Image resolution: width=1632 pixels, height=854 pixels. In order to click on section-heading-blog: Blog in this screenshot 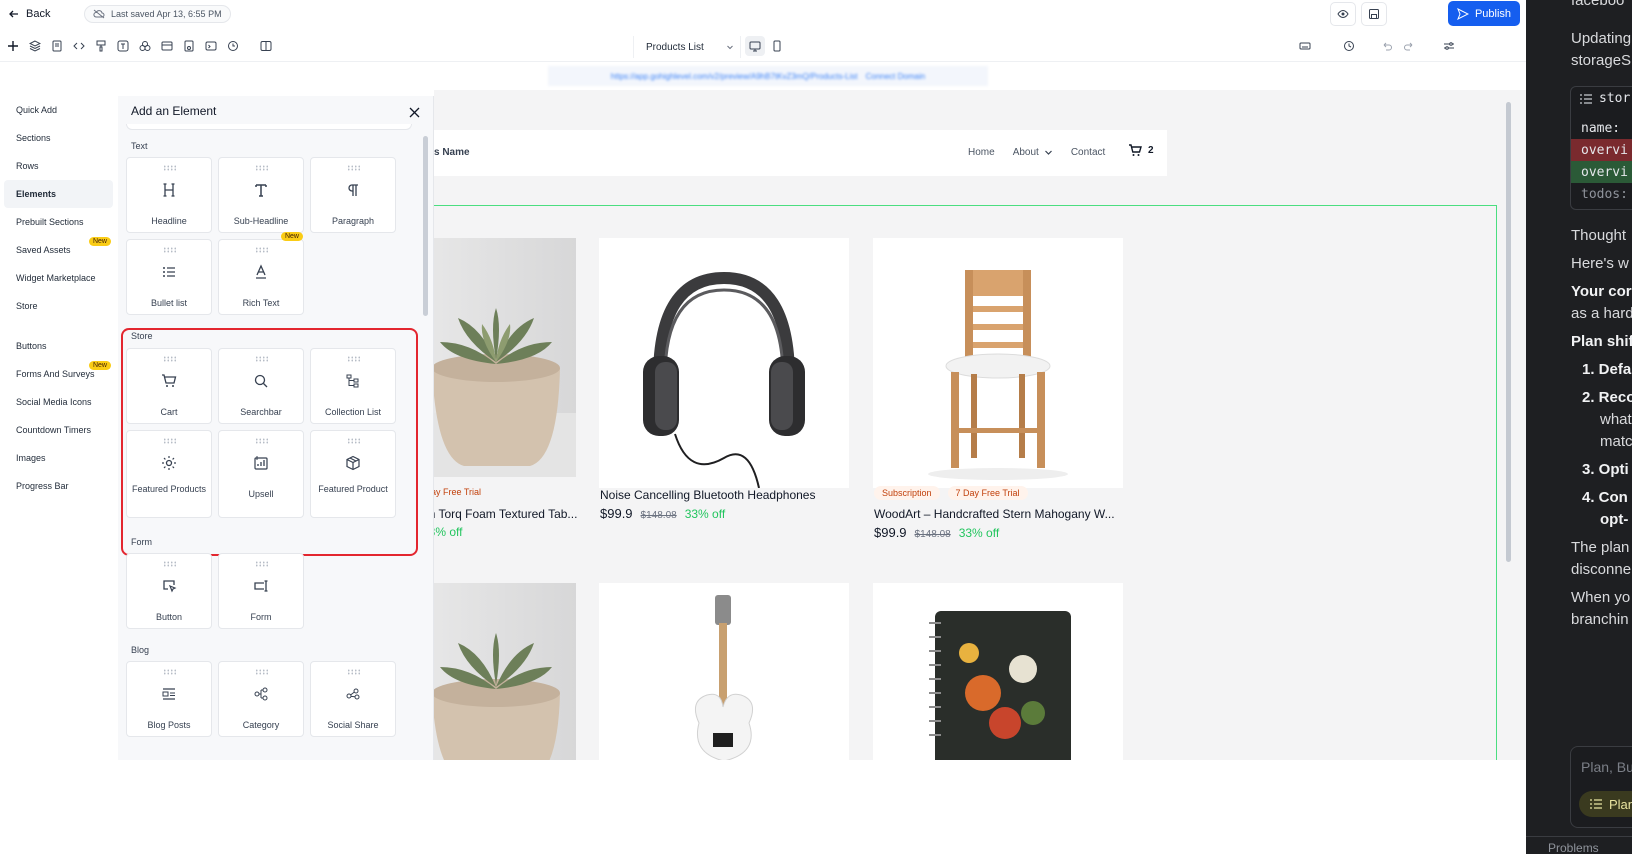, I will do `click(140, 650)`.